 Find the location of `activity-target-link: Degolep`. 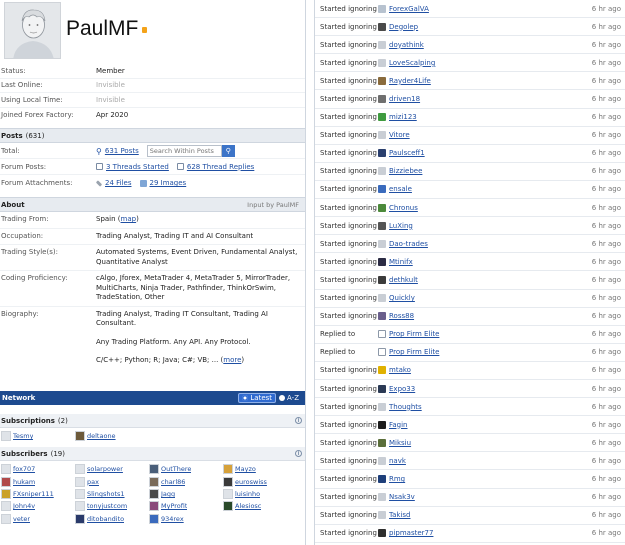

activity-target-link: Degolep is located at coordinates (490, 27).